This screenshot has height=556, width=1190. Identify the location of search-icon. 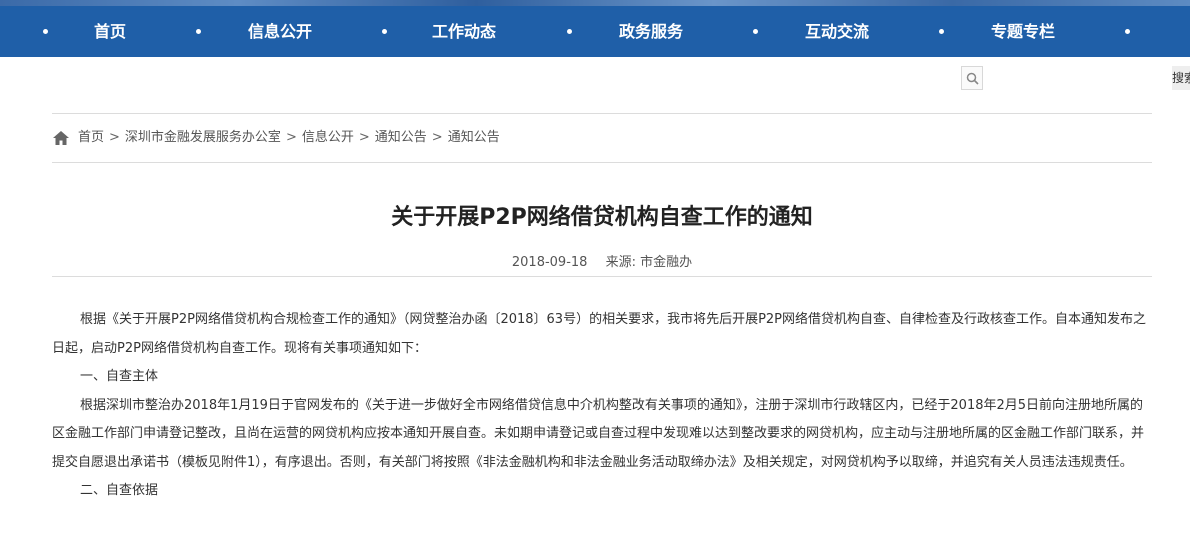
(972, 78).